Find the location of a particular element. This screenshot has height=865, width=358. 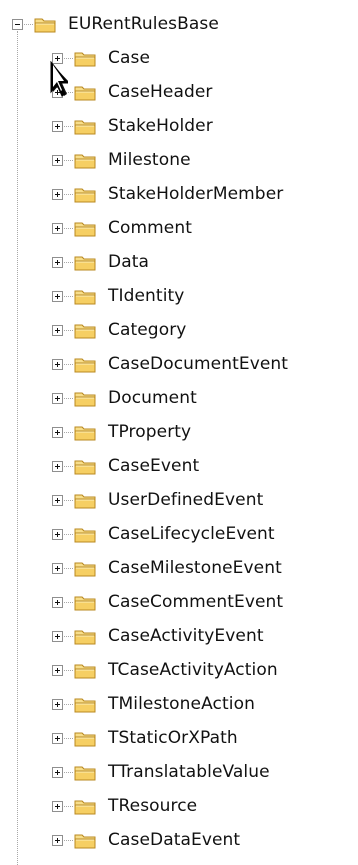

mouse-pointer-icon is located at coordinates (59, 79).